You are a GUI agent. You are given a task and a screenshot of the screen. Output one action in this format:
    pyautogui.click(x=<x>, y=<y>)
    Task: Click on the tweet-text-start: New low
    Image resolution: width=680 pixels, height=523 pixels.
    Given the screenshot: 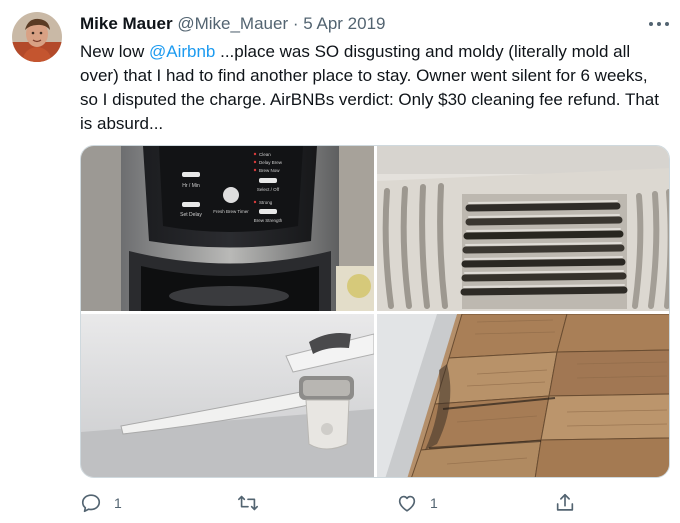 What is the action you would take?
    pyautogui.click(x=114, y=51)
    